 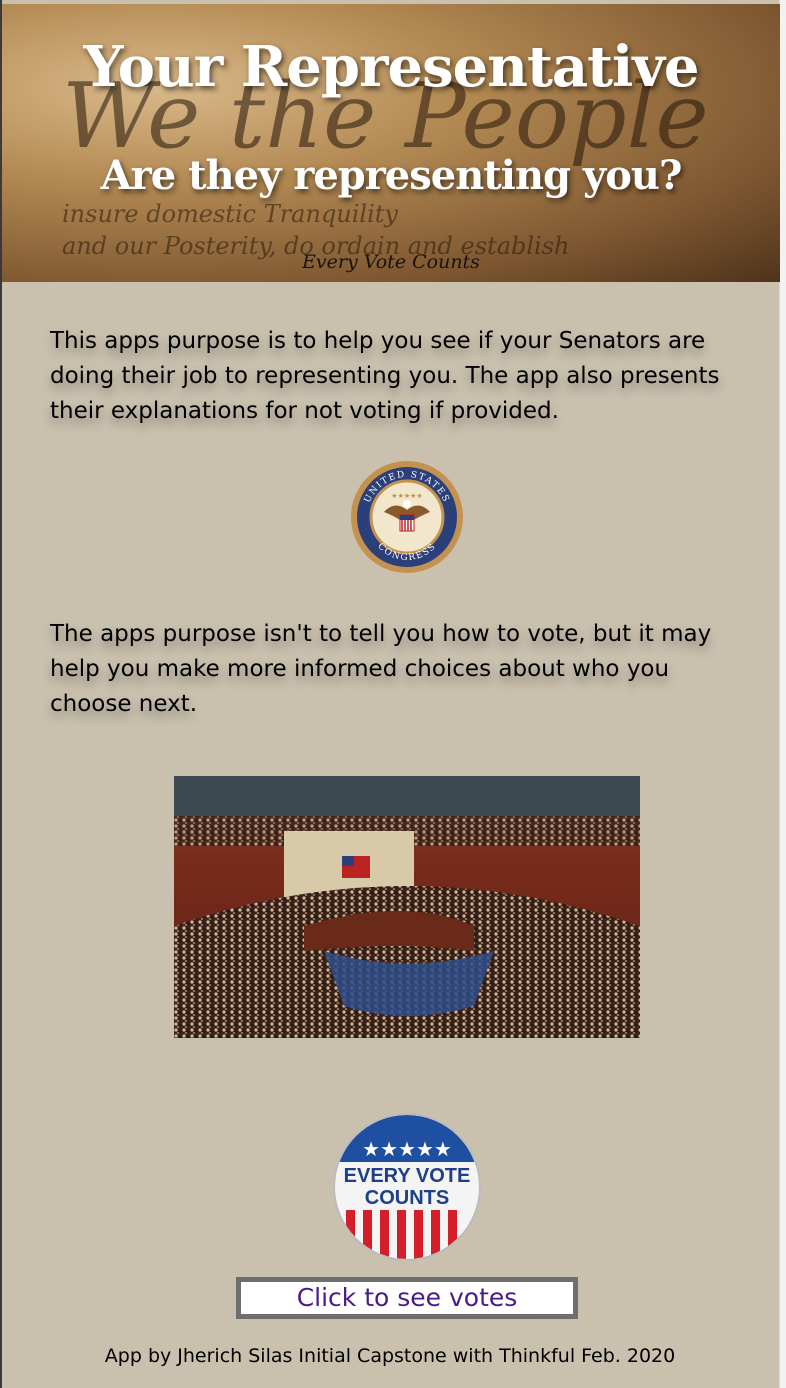 I want to click on congress-seal-icon: UNITED STATES CONGRESS ★★★★★, so click(x=407, y=517).